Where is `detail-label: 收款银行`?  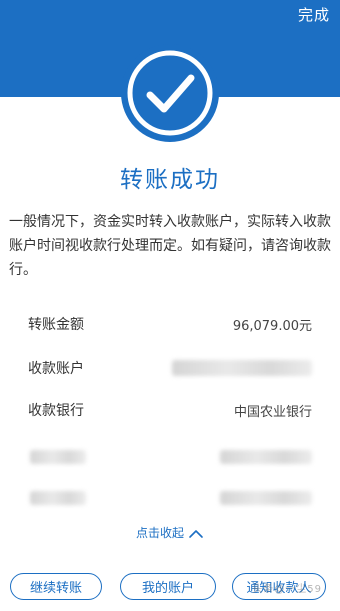 detail-label: 收款银行 is located at coordinates (56, 411).